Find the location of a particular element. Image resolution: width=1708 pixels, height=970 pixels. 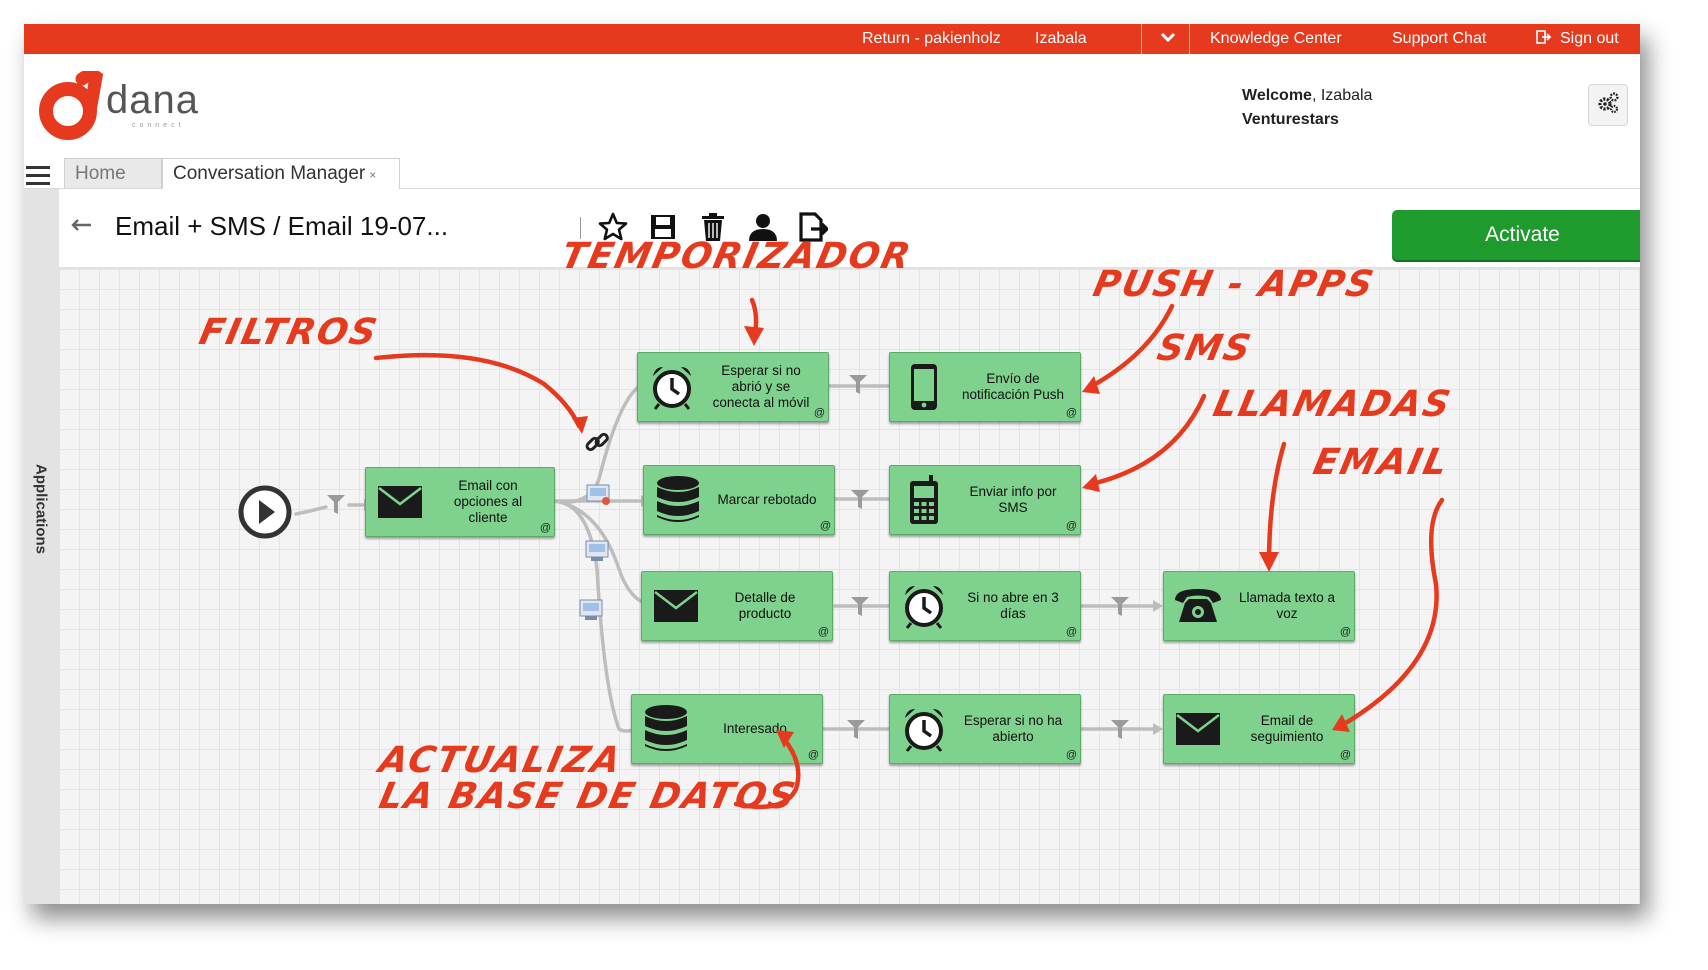

annotation-label: SMS is located at coordinates (1205, 348).